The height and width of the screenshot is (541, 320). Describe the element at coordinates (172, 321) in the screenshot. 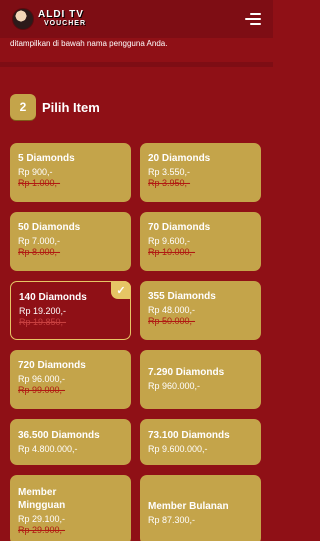

I see `item-old-price: Rp 50.000,-` at that location.